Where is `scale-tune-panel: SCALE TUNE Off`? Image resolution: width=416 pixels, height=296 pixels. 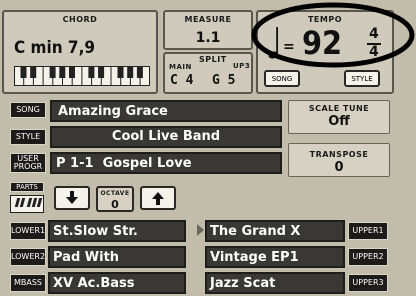
scale-tune-panel: SCALE TUNE Off is located at coordinates (339, 117).